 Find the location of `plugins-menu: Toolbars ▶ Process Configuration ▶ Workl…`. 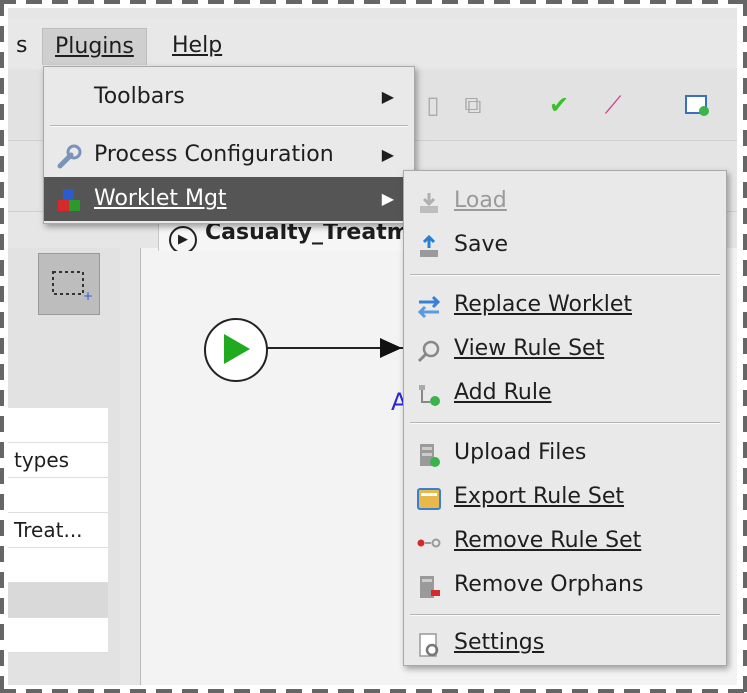

plugins-menu: Toolbars ▶ Process Configuration ▶ Workl… is located at coordinates (229, 145).